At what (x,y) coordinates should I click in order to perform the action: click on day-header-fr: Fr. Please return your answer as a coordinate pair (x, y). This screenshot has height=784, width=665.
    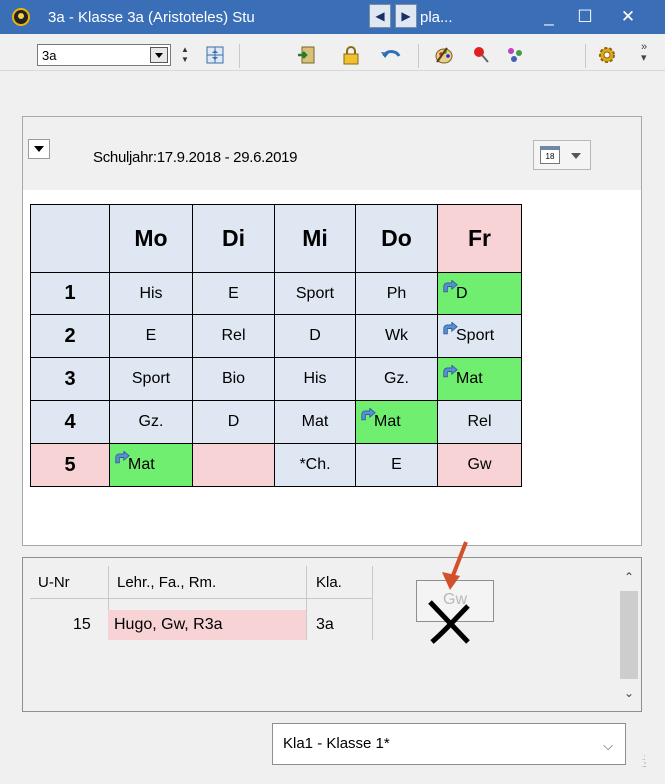
    Looking at the image, I should click on (479, 238).